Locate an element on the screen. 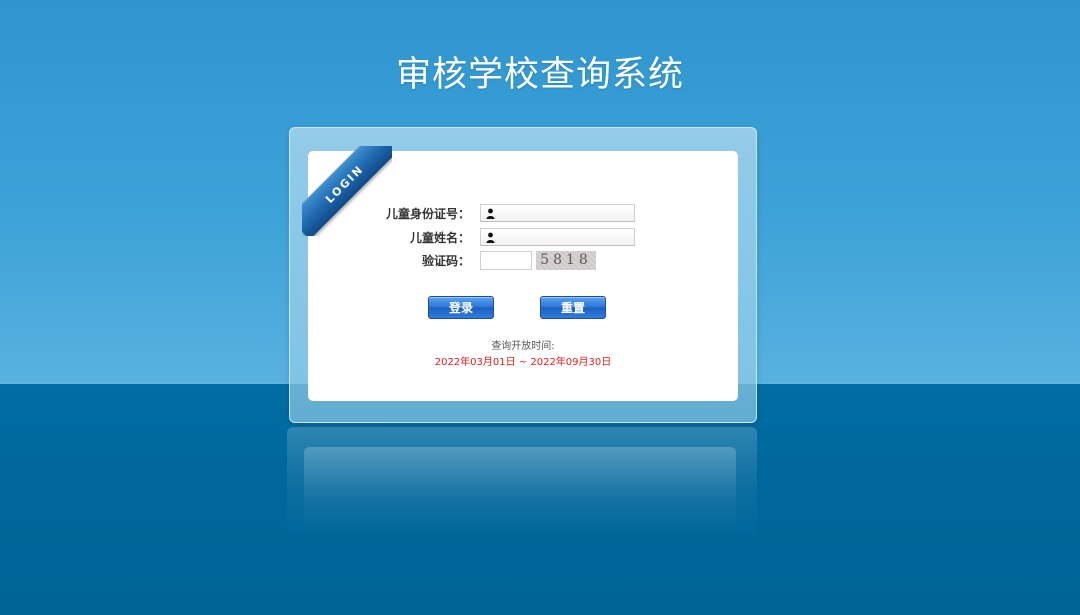 This screenshot has height=615, width=1080. id-row: 儿童身份证号： is located at coordinates (502, 213).